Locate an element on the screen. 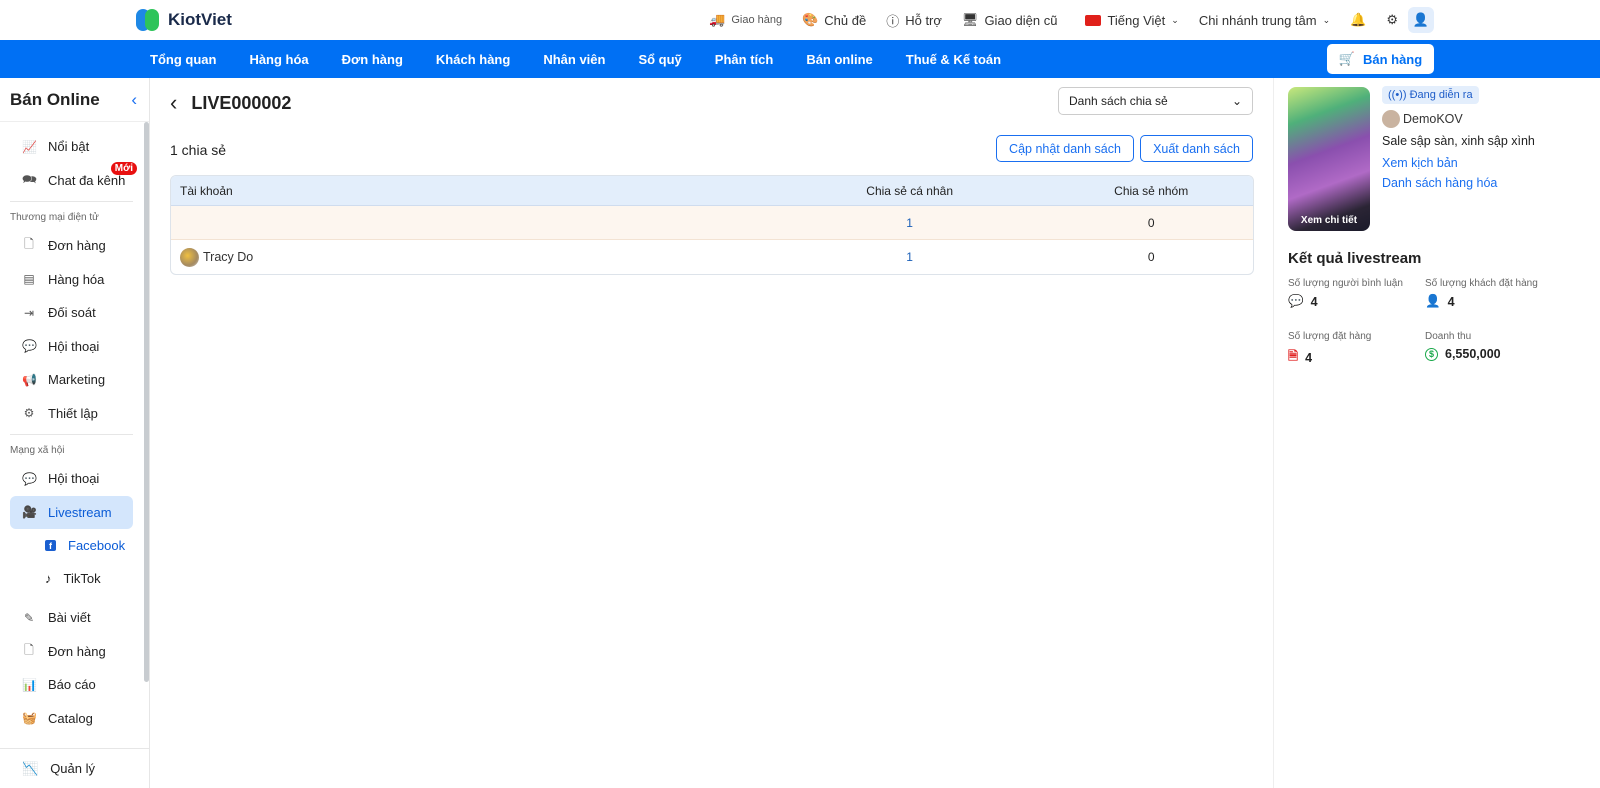  sidebar-item-social-chat: 💬 Hội thoại is located at coordinates (66, 479).